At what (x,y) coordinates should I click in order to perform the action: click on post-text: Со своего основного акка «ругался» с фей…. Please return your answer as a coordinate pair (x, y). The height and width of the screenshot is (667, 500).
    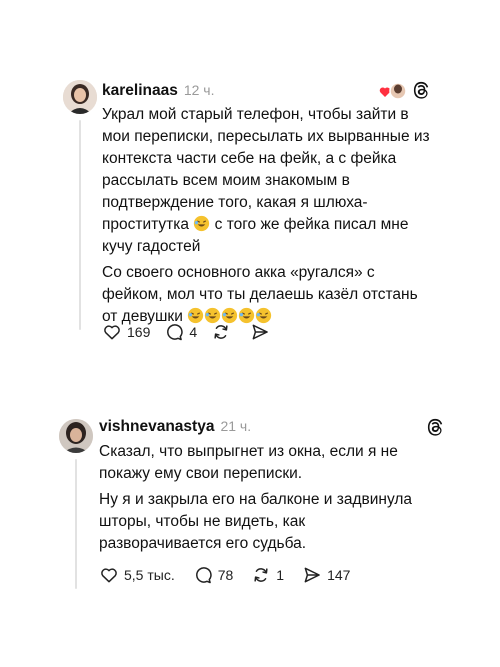
    Looking at the image, I should click on (267, 295).